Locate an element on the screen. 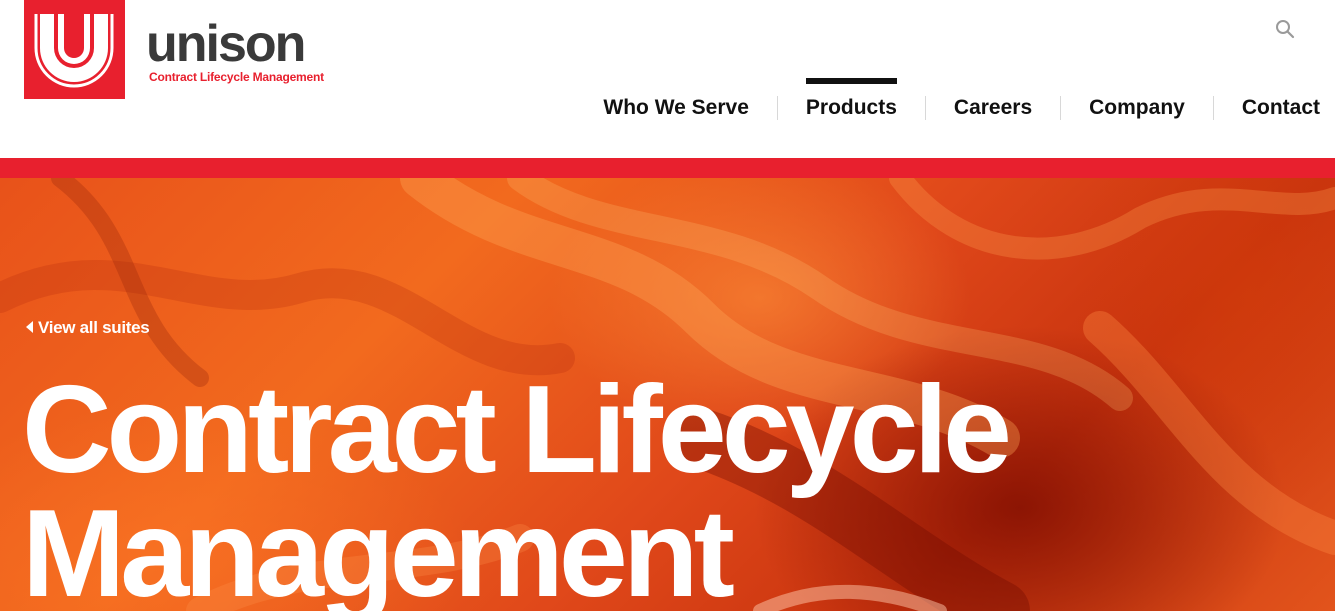 The image size is (1335, 611). unison-logo is located at coordinates (74, 49).